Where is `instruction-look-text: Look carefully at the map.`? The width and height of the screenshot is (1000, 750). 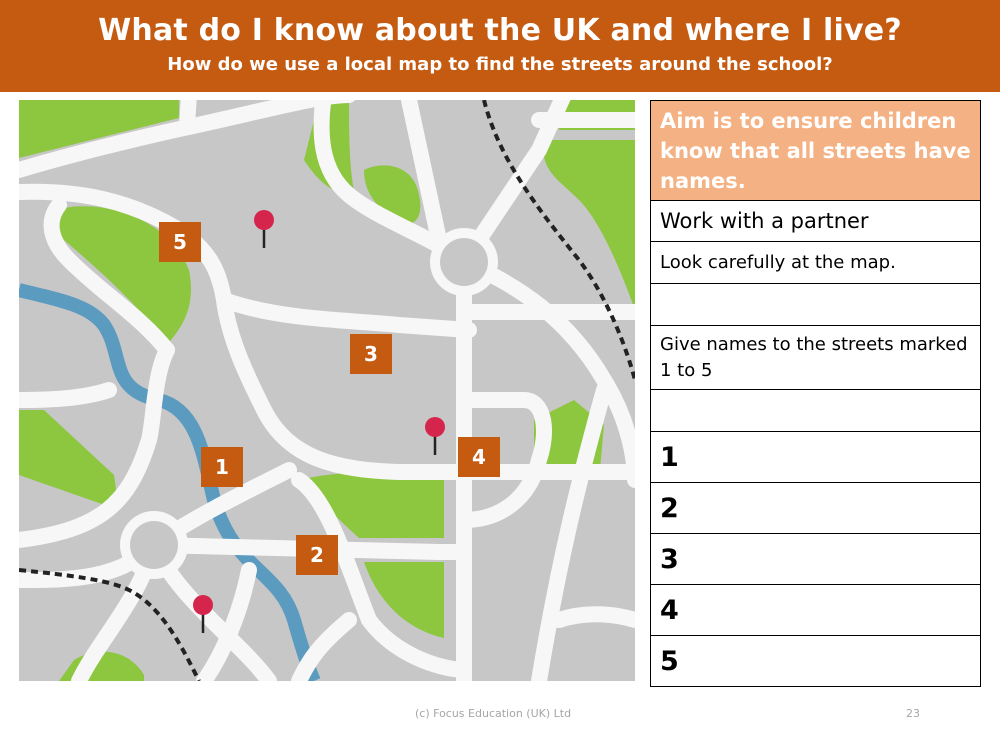 instruction-look-text: Look carefully at the map. is located at coordinates (778, 262).